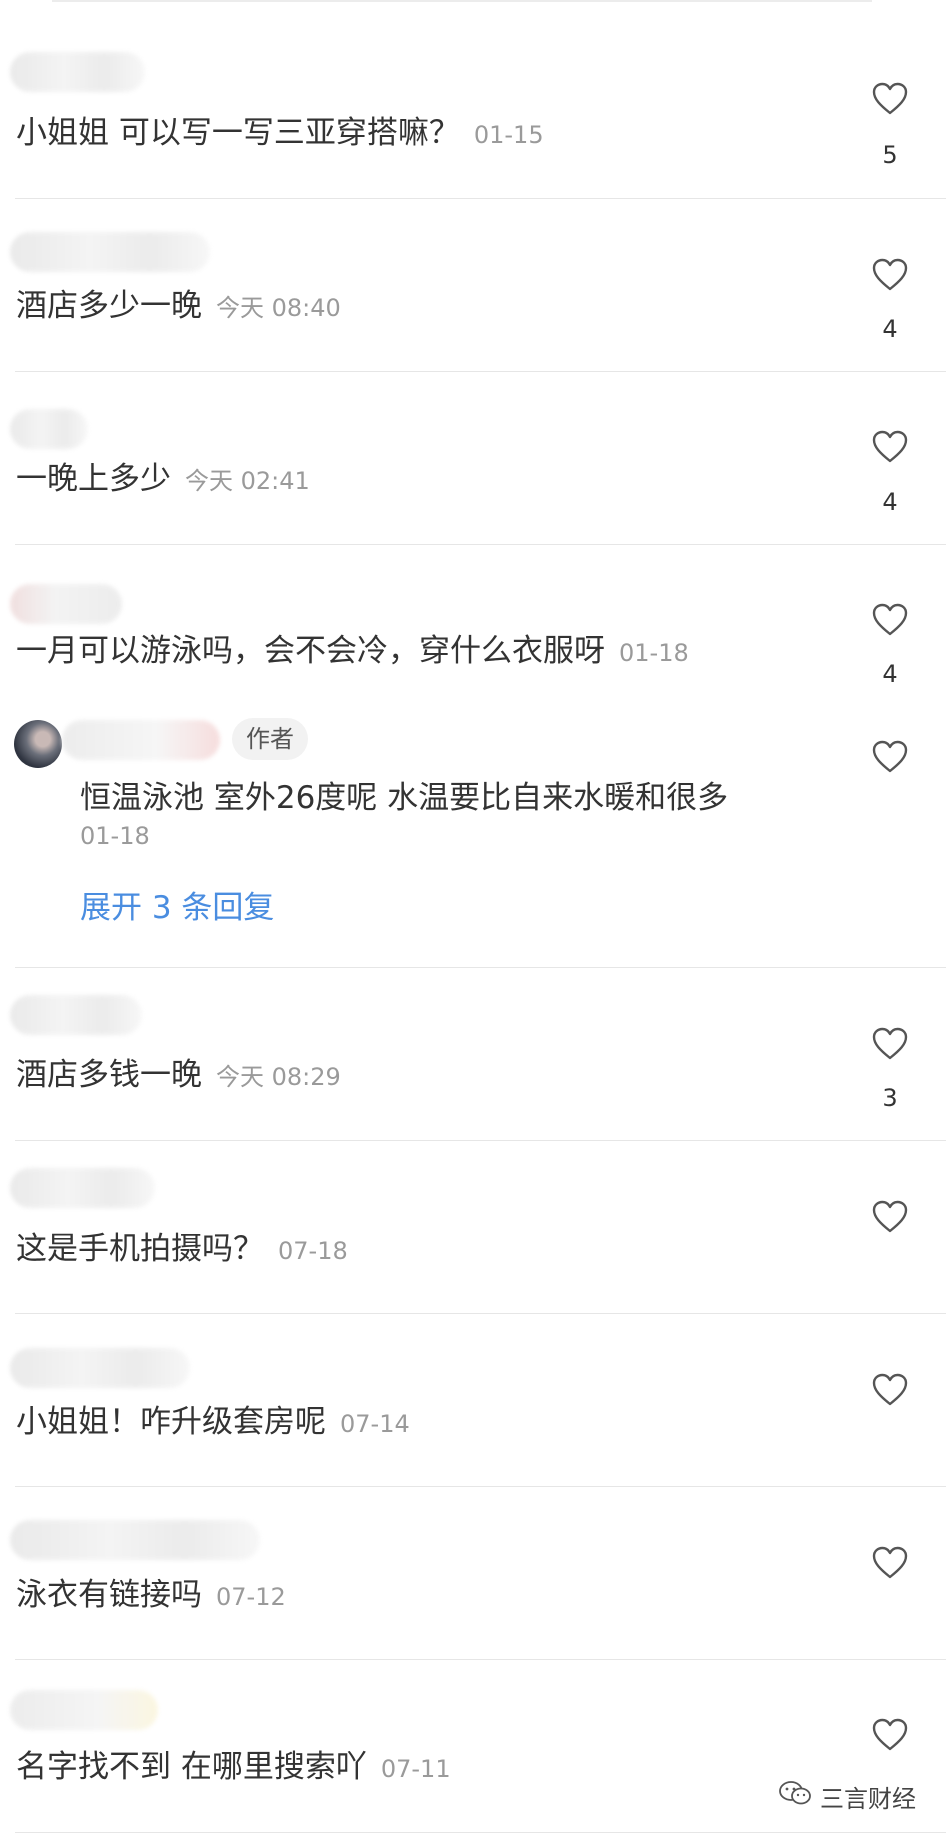  What do you see at coordinates (109, 1075) in the screenshot?
I see `comment-text: 酒店多钱一晚` at bounding box center [109, 1075].